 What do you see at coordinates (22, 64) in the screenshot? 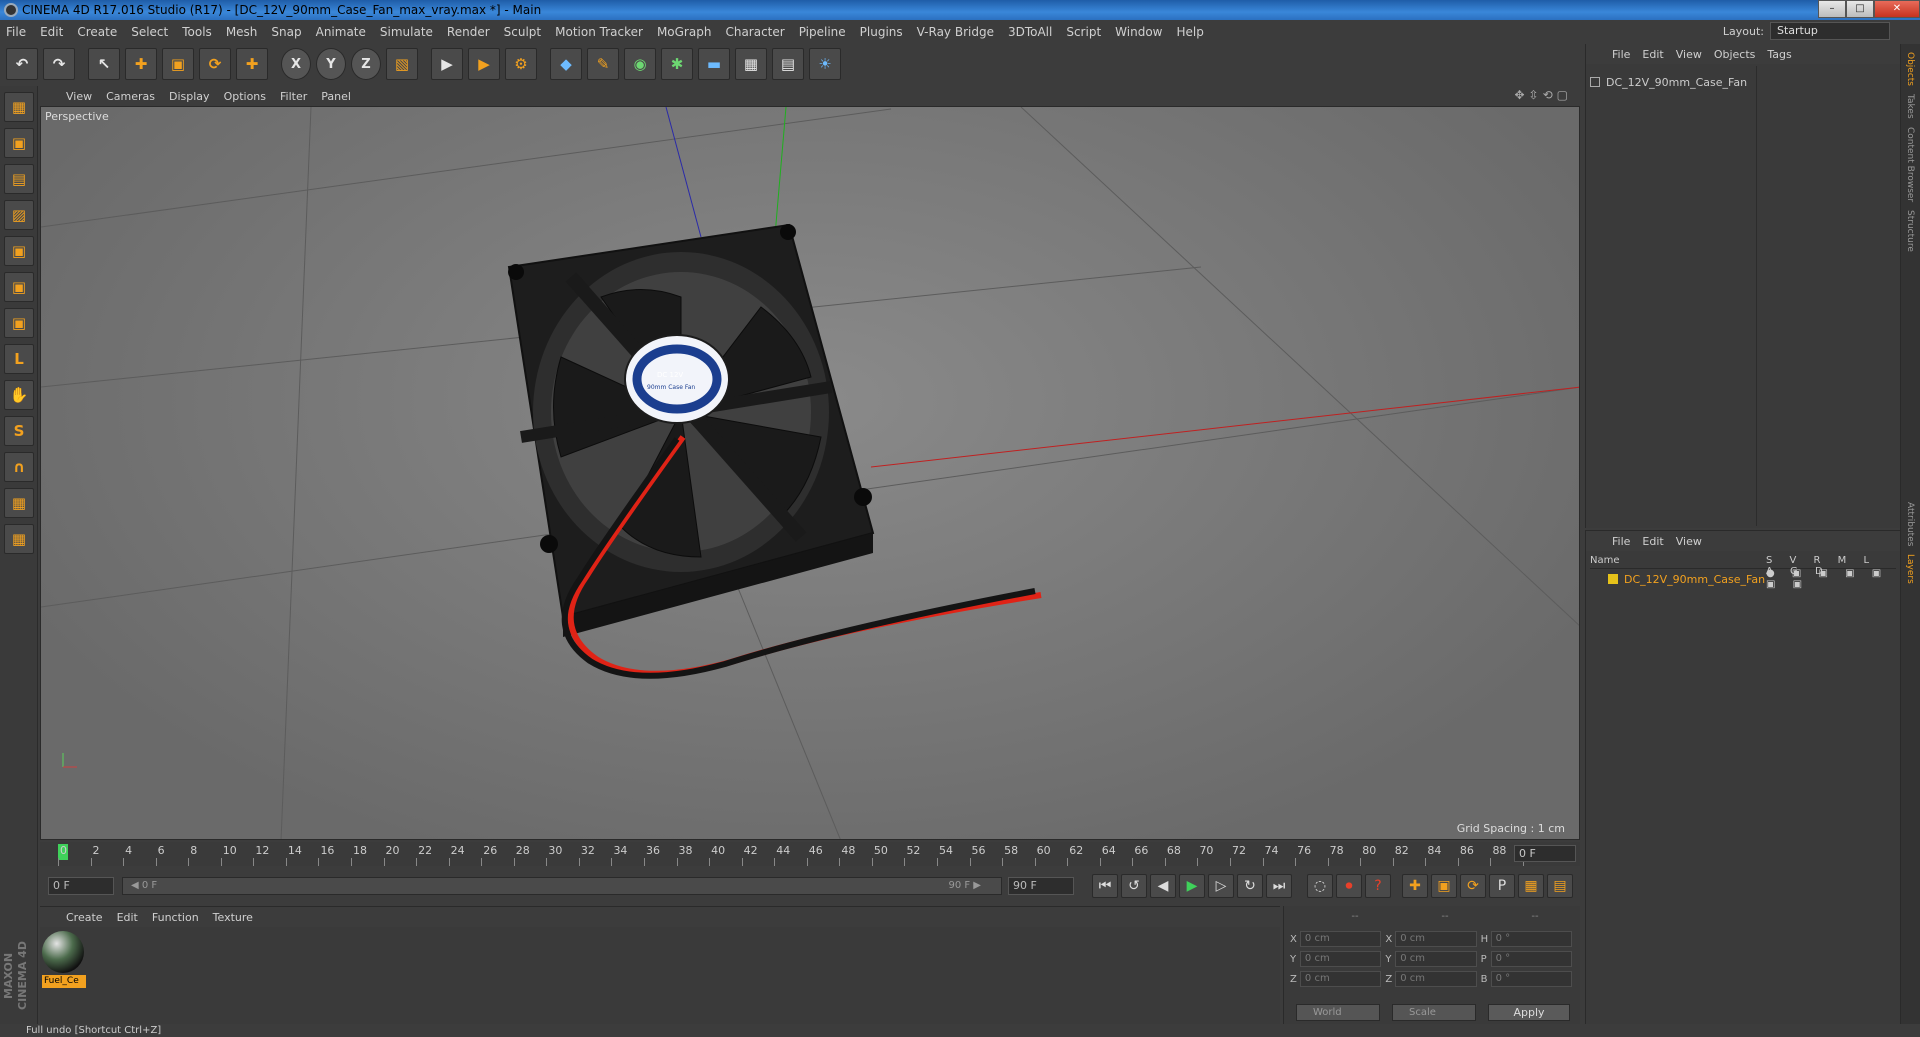
I see `undo-icon: ↶` at bounding box center [22, 64].